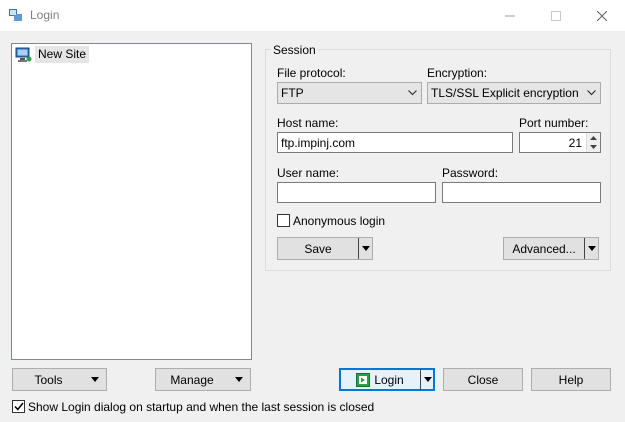  What do you see at coordinates (470, 173) in the screenshot?
I see `password-label: Password:` at bounding box center [470, 173].